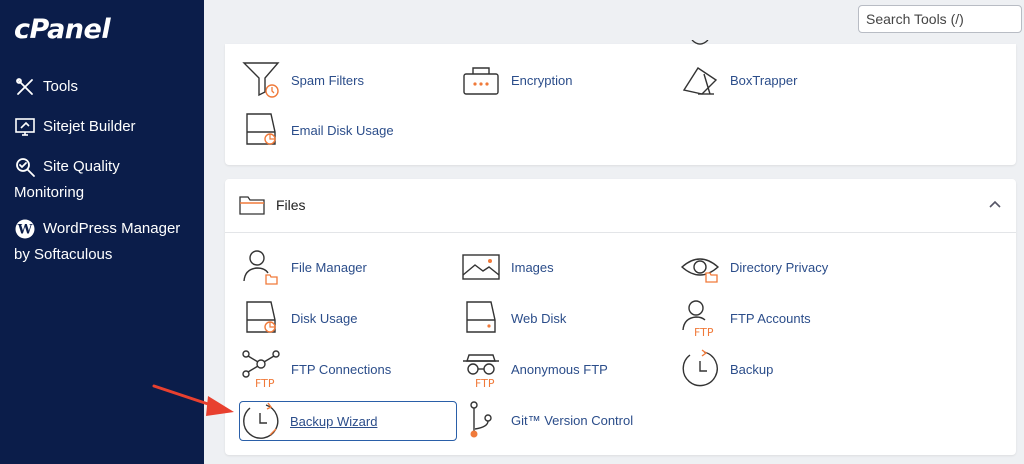 This screenshot has width=1024, height=464. I want to click on partial-icon, so click(700, 42).